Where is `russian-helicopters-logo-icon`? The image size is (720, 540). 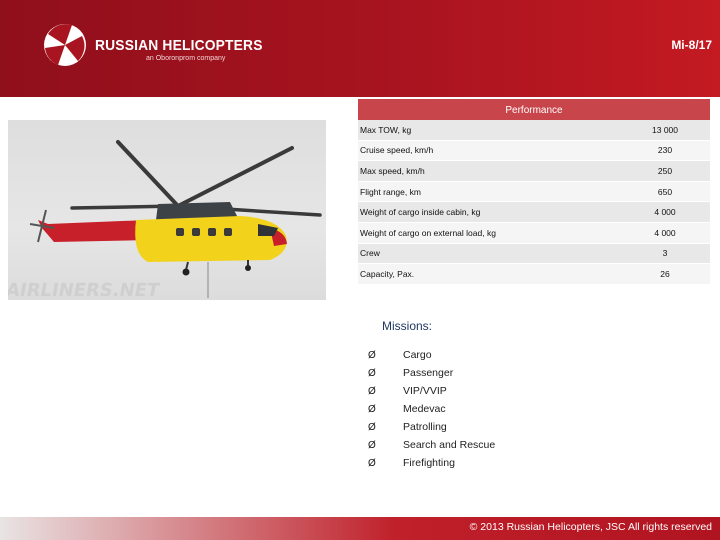
russian-helicopters-logo-icon is located at coordinates (65, 45).